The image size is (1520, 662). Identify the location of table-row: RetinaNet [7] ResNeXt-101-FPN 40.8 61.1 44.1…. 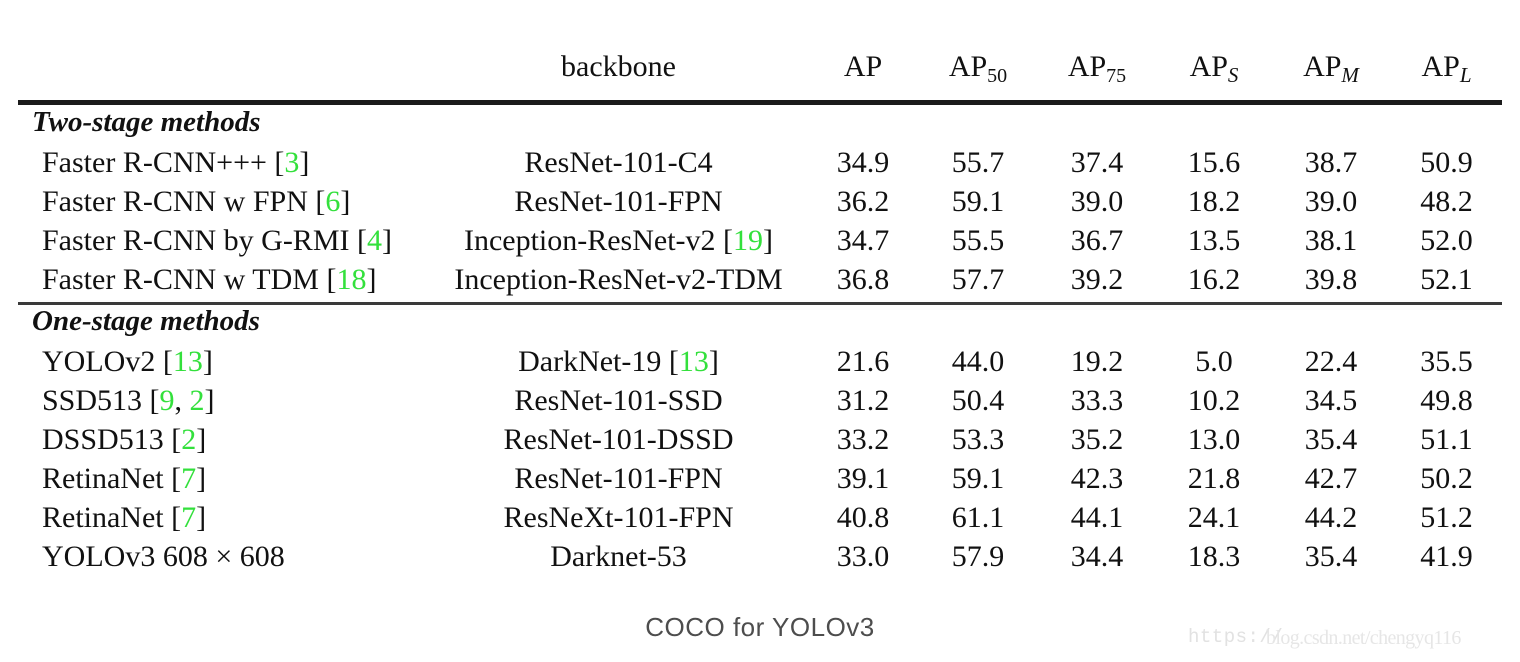
(760, 520).